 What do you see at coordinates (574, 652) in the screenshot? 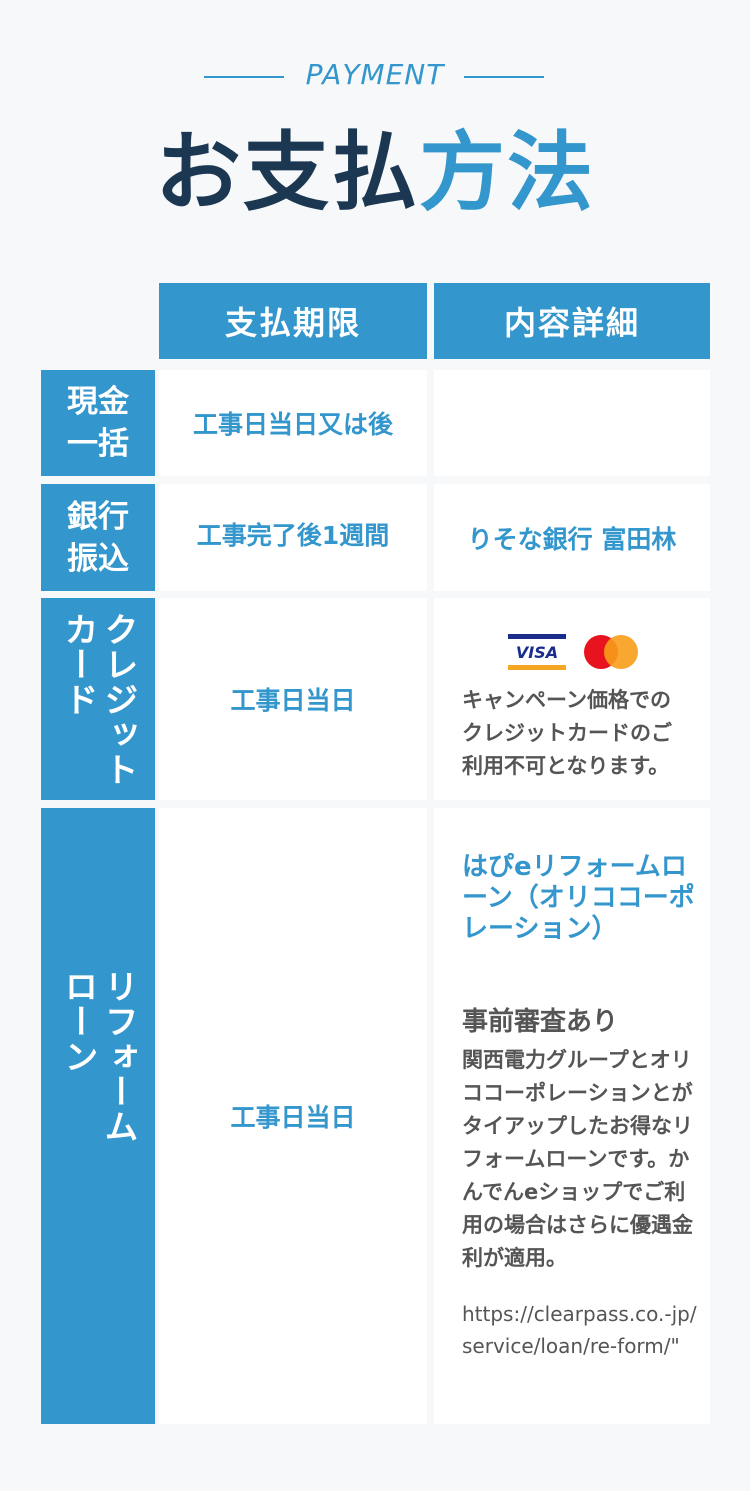
I see `card-brand-logos: VISA` at bounding box center [574, 652].